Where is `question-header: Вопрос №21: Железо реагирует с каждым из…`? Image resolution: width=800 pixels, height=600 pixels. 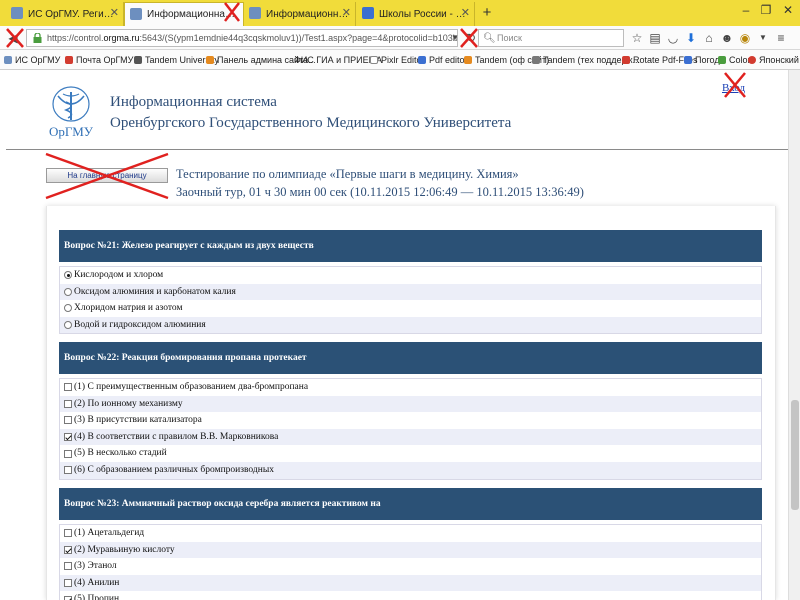
question-header: Вопрос №21: Железо реагирует с каждым из… is located at coordinates (410, 246).